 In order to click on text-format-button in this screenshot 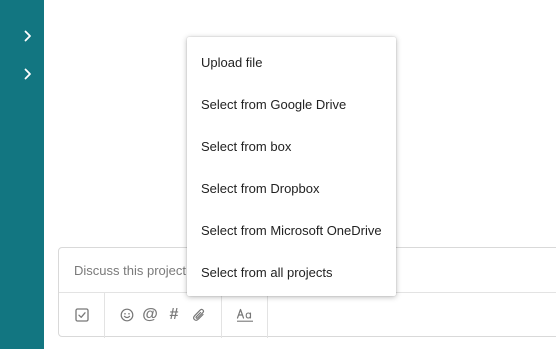, I will do `click(245, 315)`.